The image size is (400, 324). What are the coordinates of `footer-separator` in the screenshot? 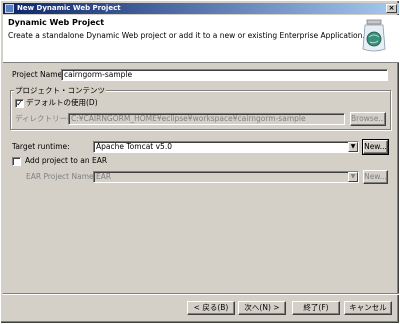 It's located at (201, 294).